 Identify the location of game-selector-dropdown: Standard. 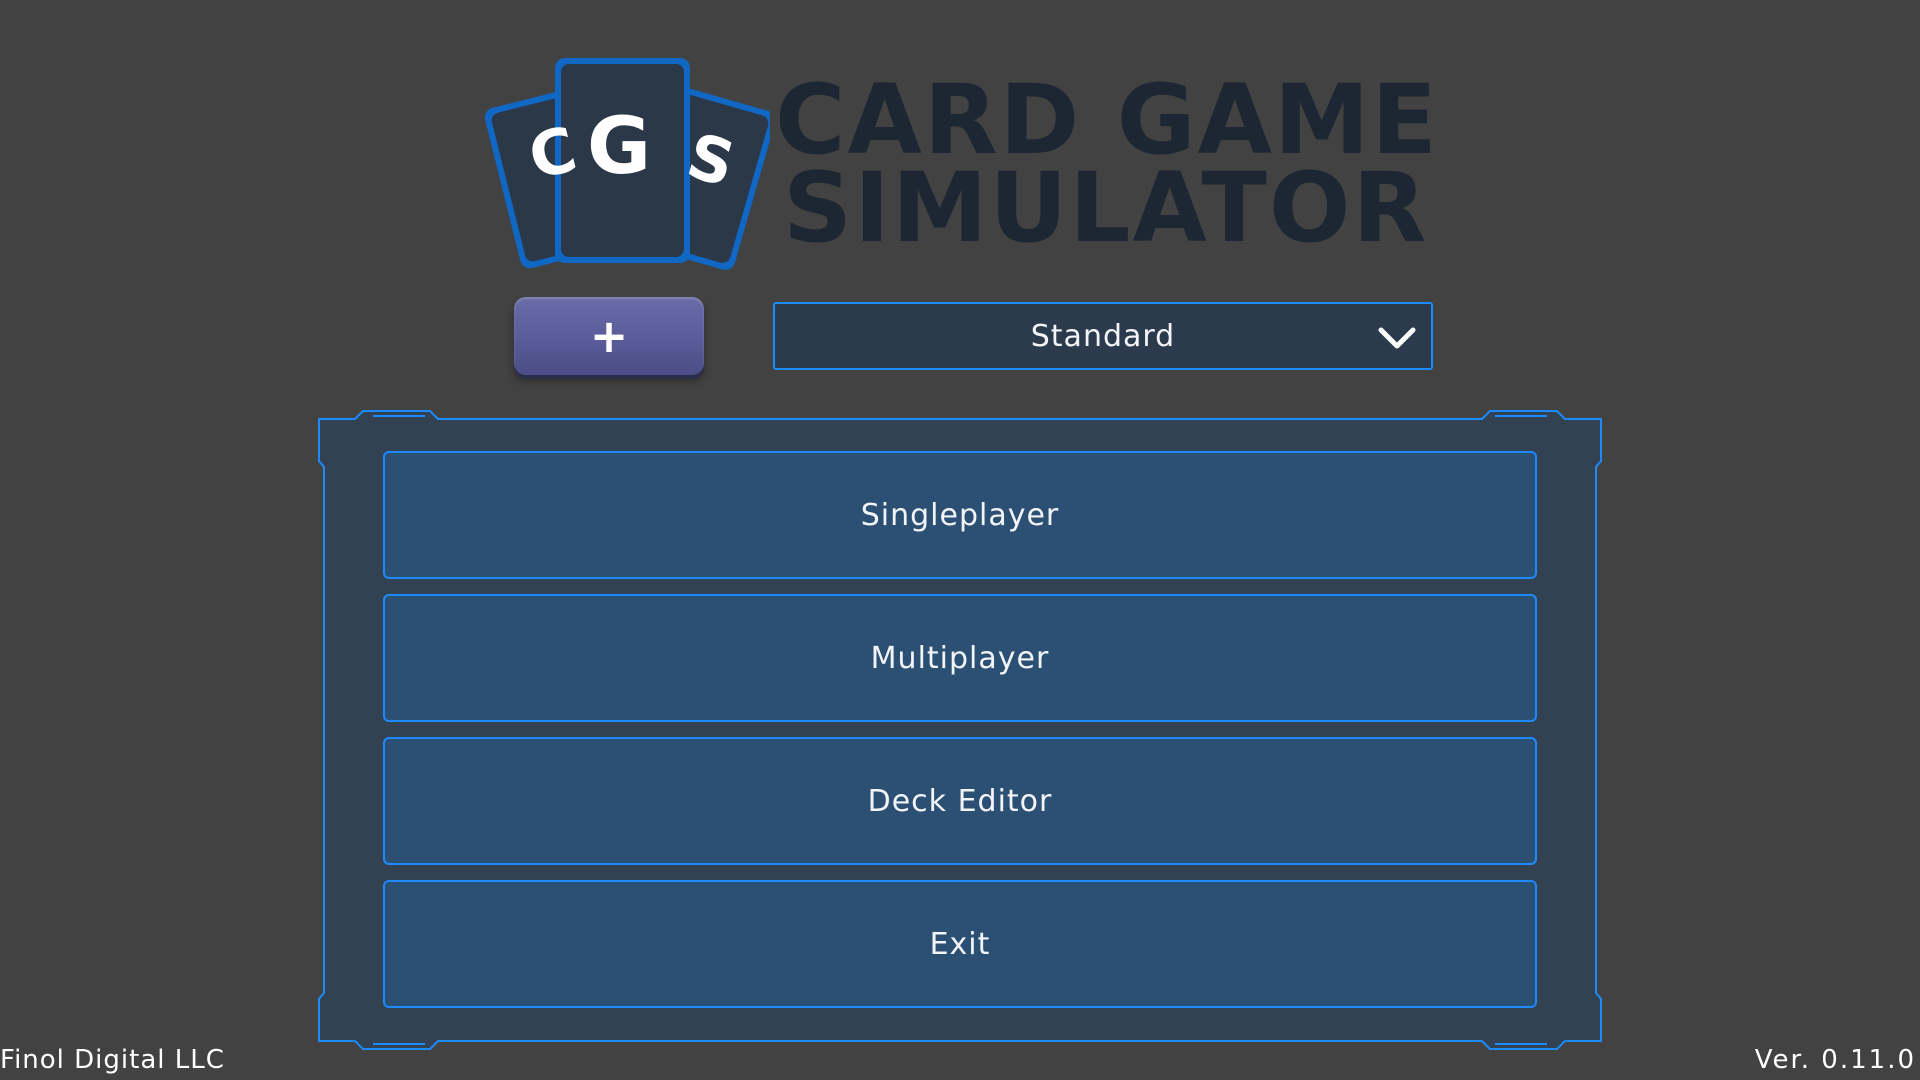
(1103, 336).